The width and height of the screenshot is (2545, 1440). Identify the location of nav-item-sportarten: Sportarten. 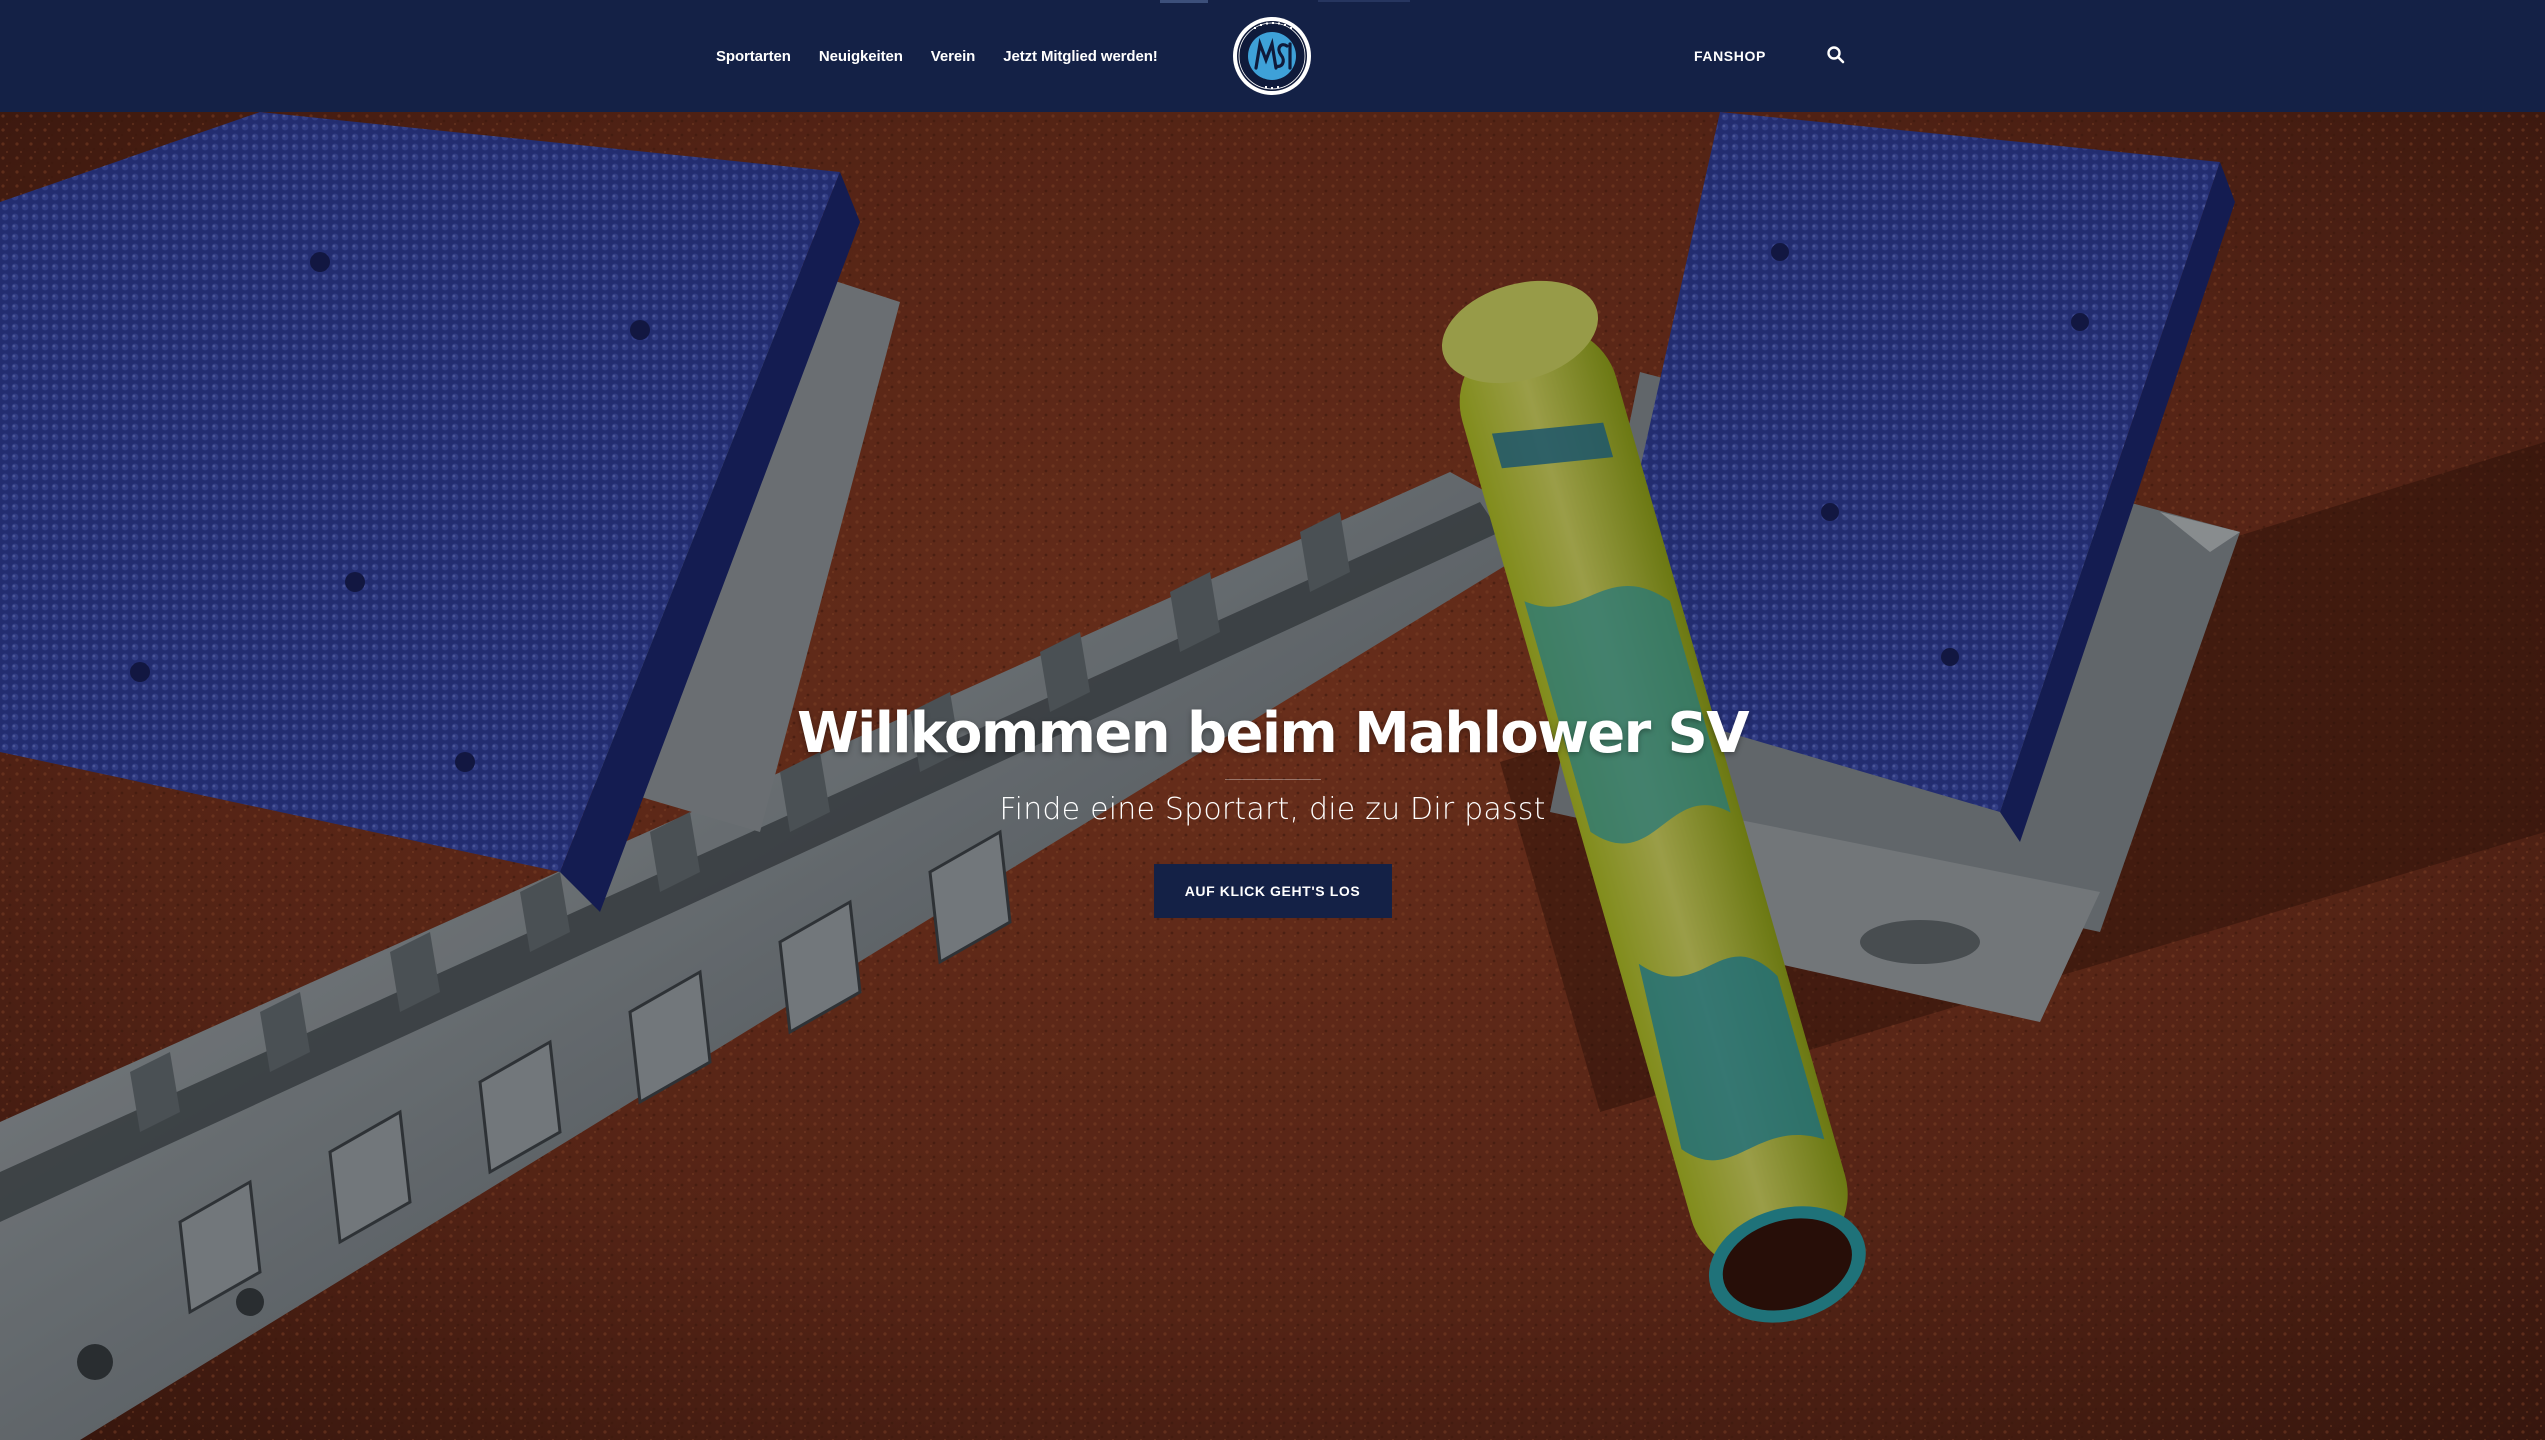
(753, 56).